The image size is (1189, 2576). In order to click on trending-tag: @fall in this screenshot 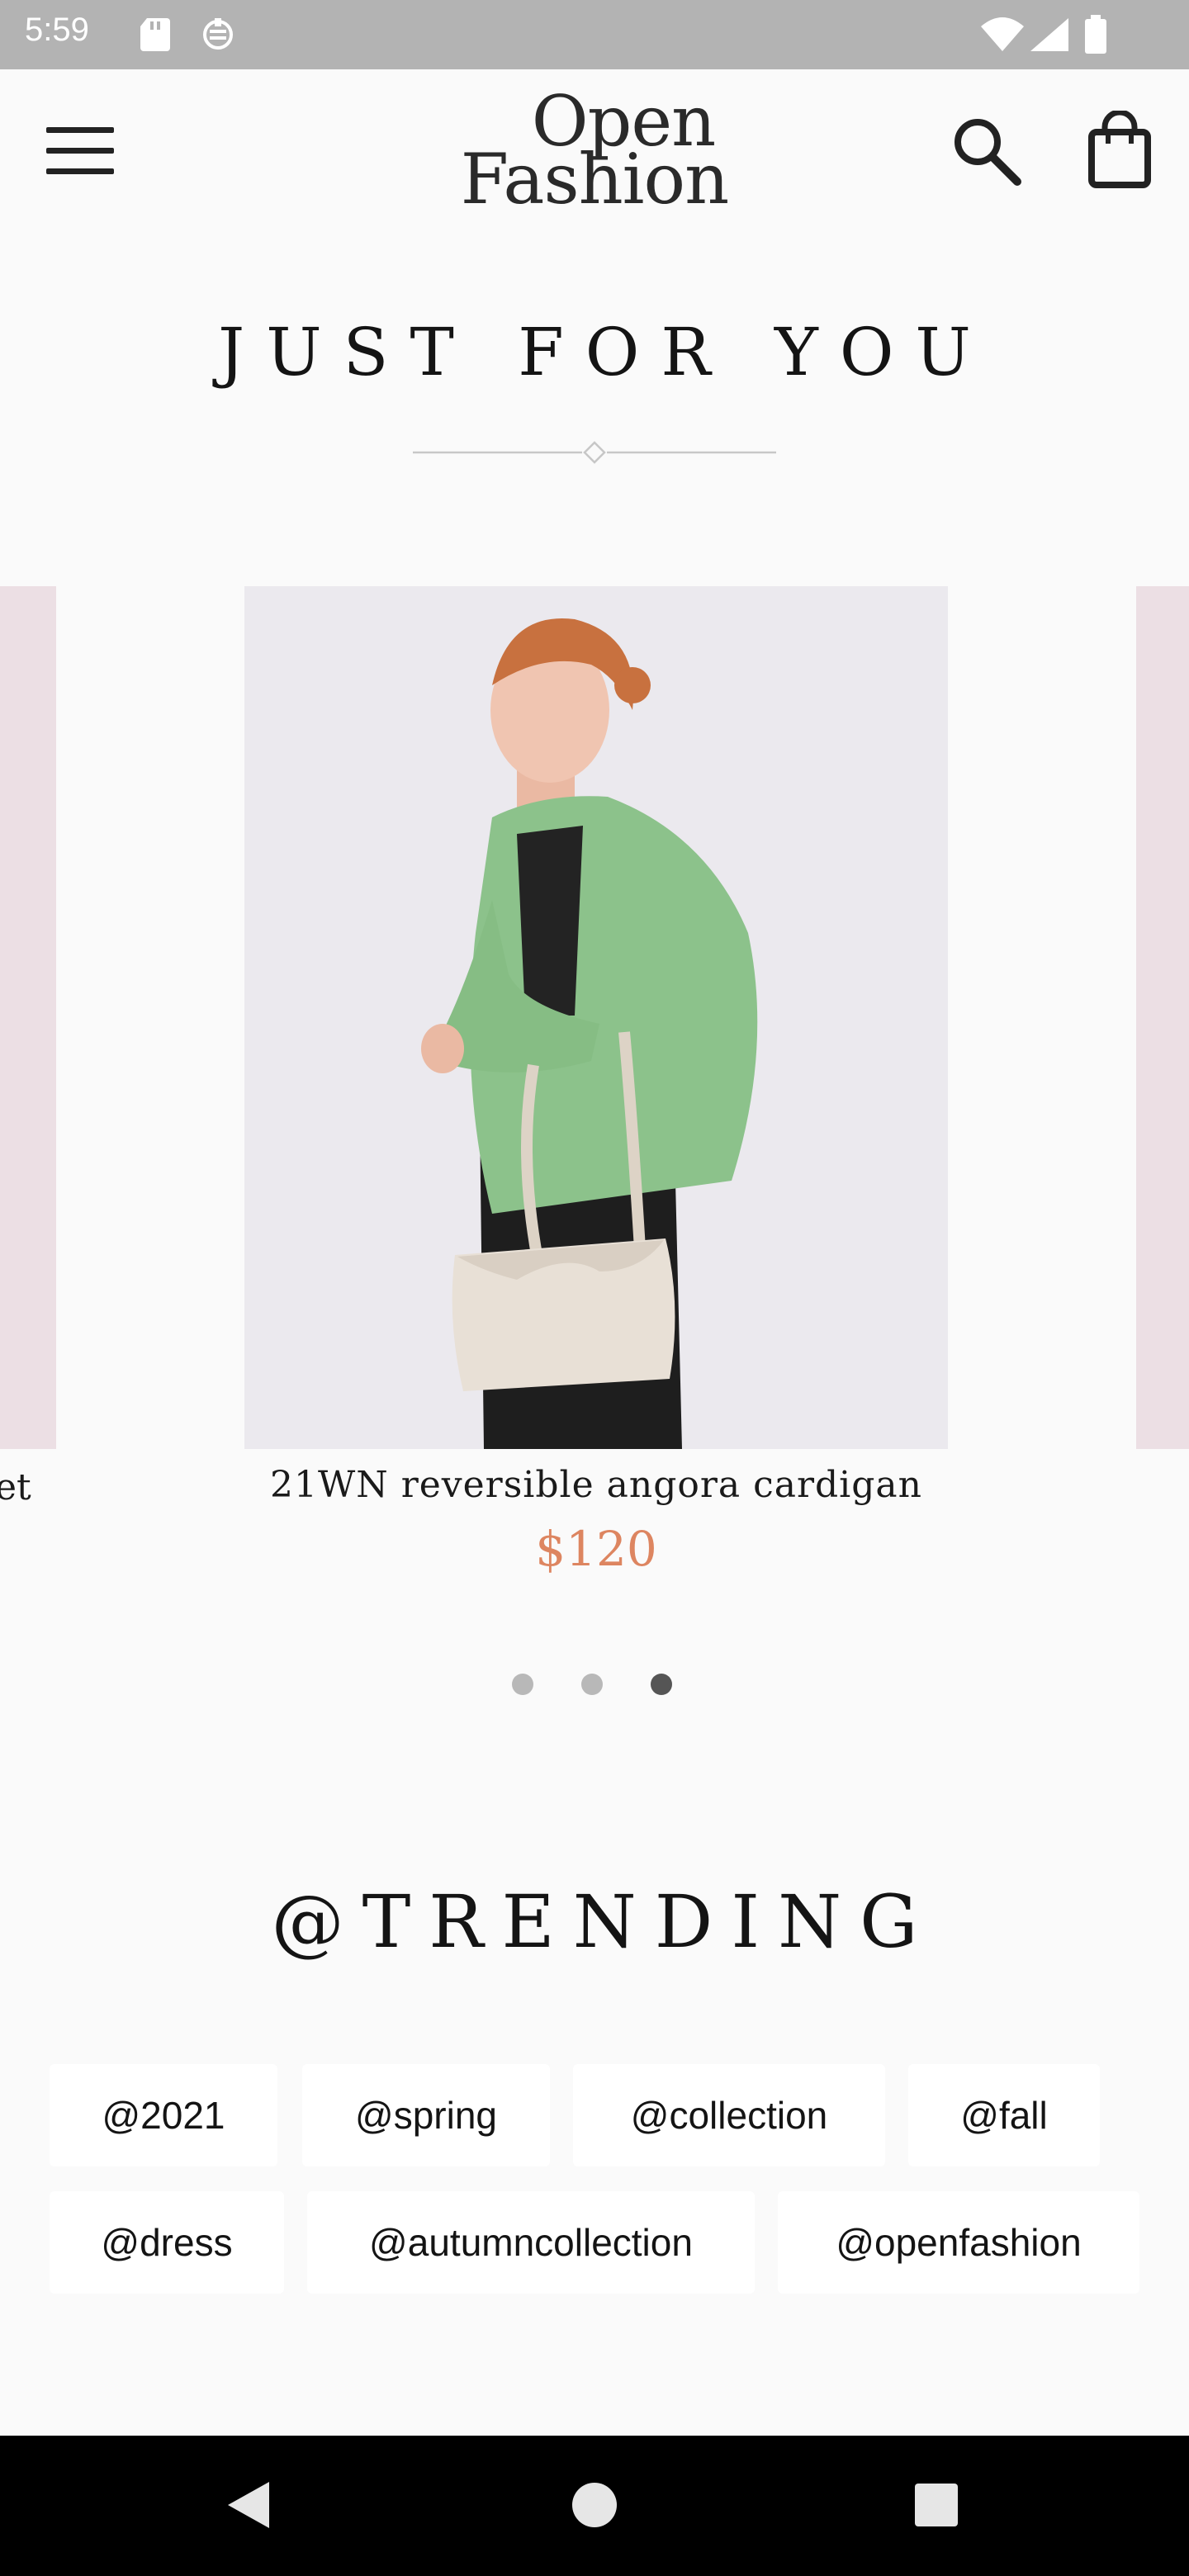, I will do `click(1004, 2115)`.